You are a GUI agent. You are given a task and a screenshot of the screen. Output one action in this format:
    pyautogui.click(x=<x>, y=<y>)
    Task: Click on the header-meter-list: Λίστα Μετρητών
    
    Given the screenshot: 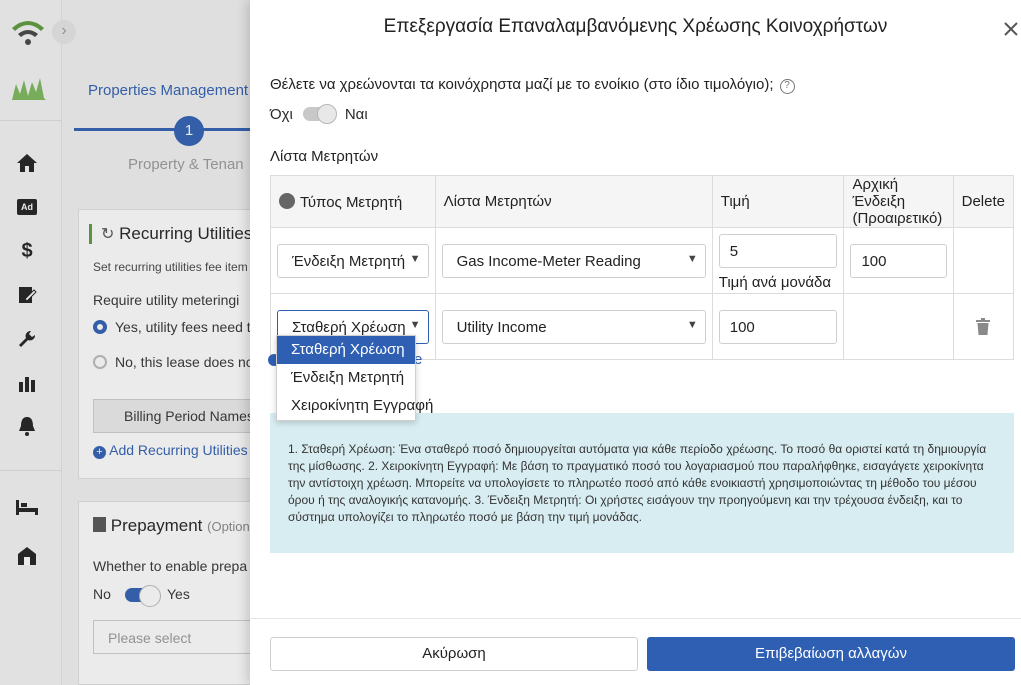 What is the action you would take?
    pyautogui.click(x=573, y=201)
    